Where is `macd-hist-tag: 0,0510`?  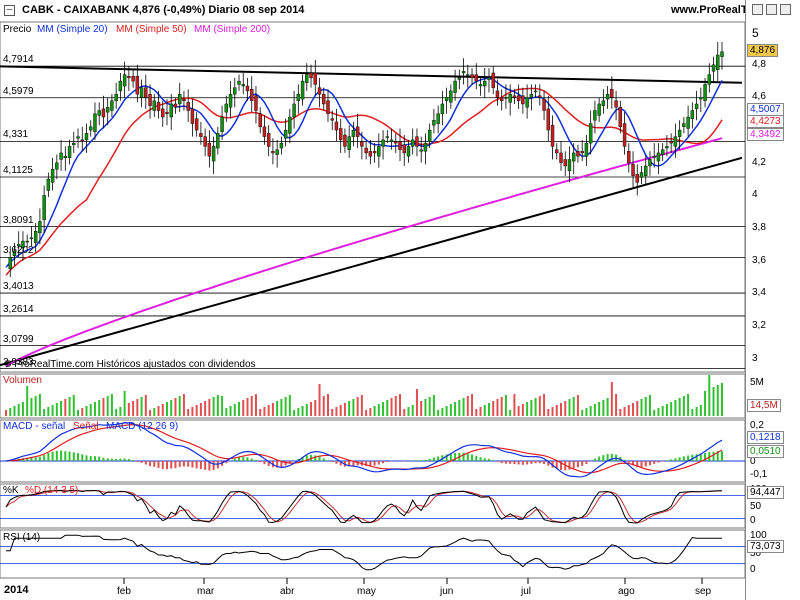
macd-hist-tag: 0,0510 is located at coordinates (765, 451).